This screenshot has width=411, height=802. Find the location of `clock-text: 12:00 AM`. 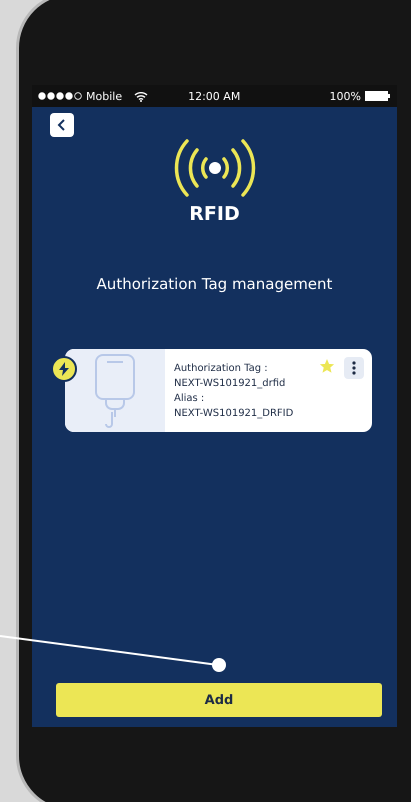

clock-text: 12:00 AM is located at coordinates (214, 96).